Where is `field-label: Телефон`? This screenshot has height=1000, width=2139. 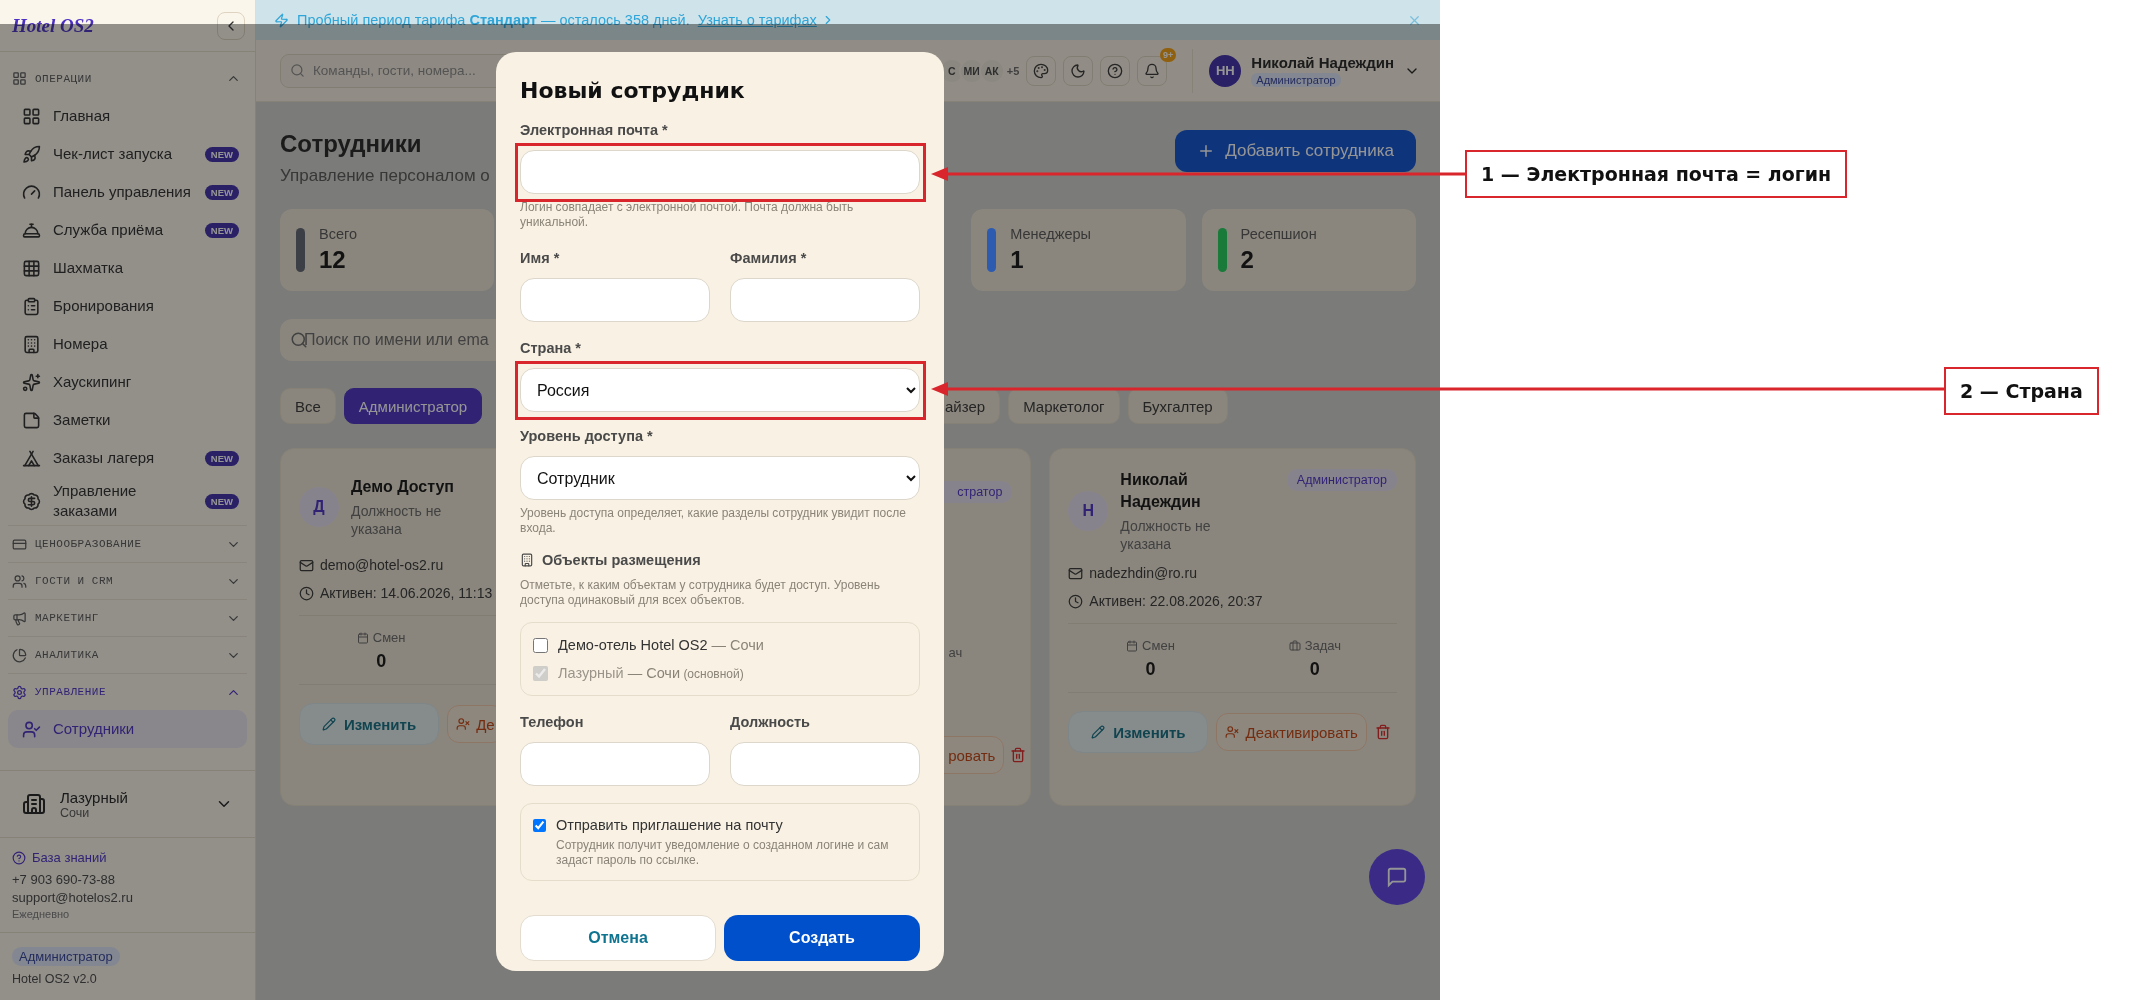
field-label: Телефон is located at coordinates (552, 722).